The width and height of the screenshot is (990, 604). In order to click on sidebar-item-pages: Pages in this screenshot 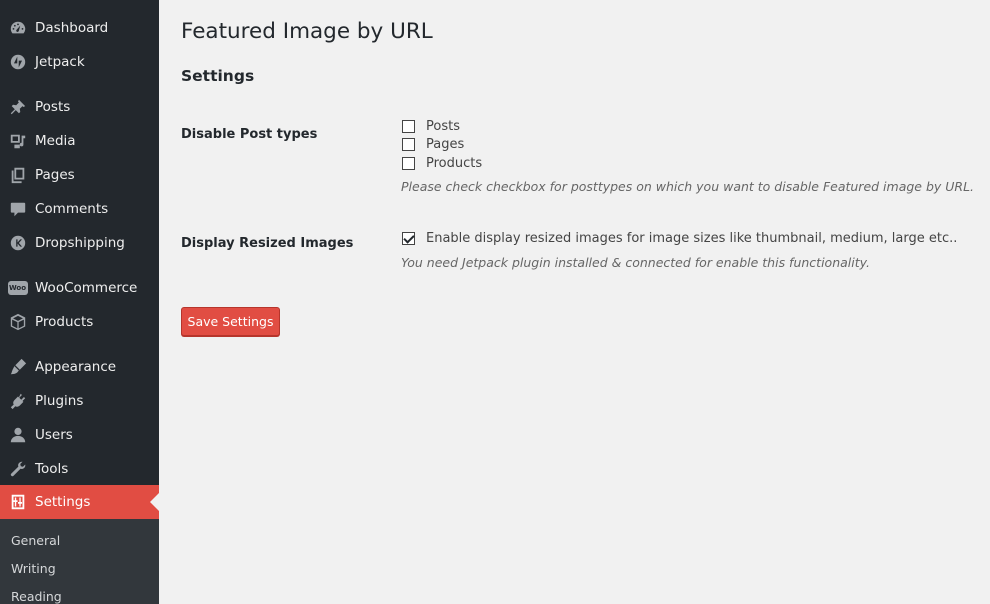, I will do `click(79, 175)`.